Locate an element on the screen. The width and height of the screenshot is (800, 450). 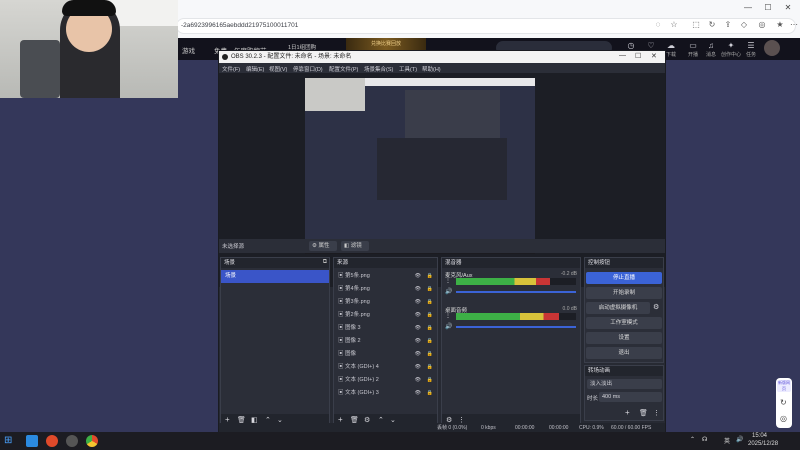
close-icon: ✕ is located at coordinates (788, 8).